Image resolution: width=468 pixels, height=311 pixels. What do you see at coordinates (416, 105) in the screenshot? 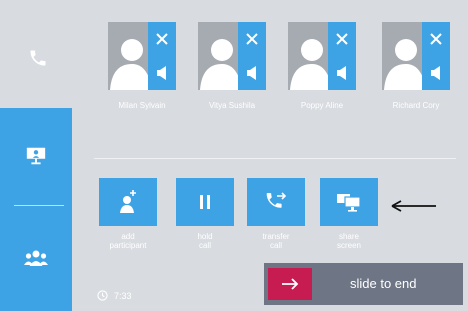
I see `participant-name: Richard Cory` at bounding box center [416, 105].